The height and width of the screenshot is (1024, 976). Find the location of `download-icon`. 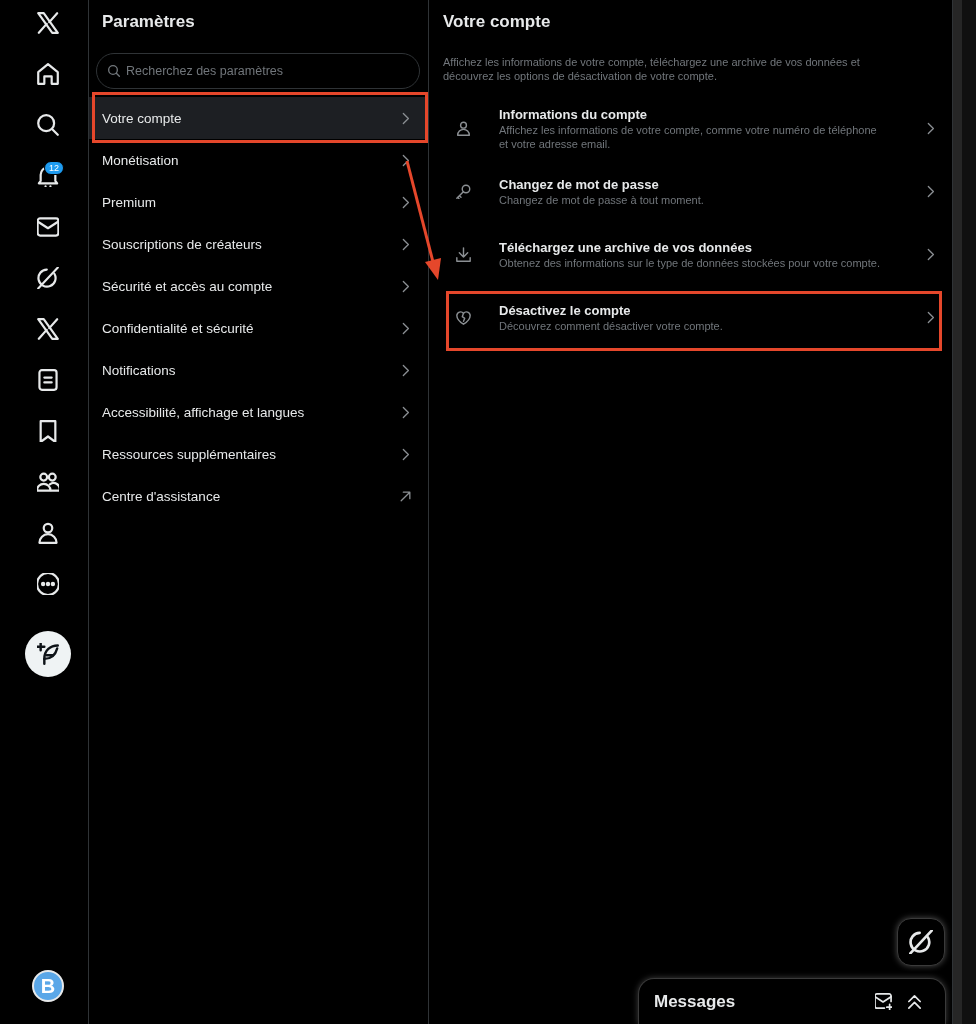

download-icon is located at coordinates (463, 254).